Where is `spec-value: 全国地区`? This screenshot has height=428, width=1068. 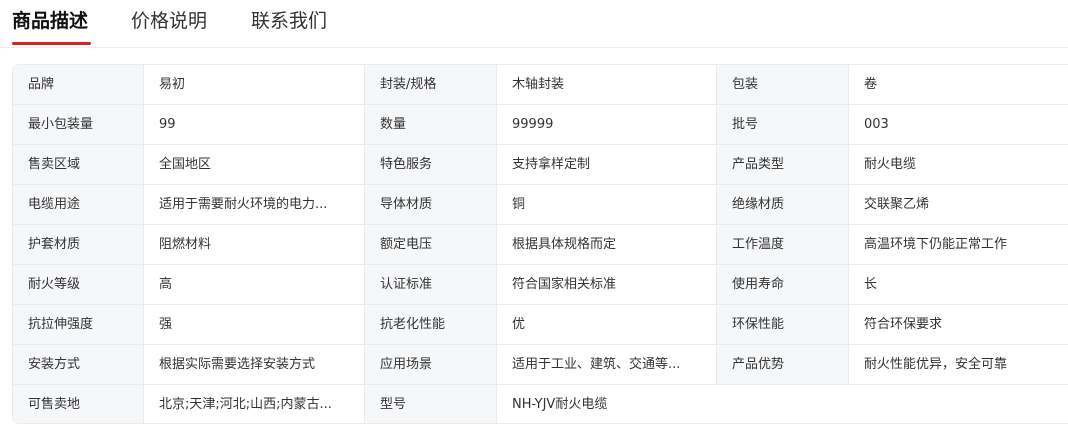
spec-value: 全国地区 is located at coordinates (254, 164).